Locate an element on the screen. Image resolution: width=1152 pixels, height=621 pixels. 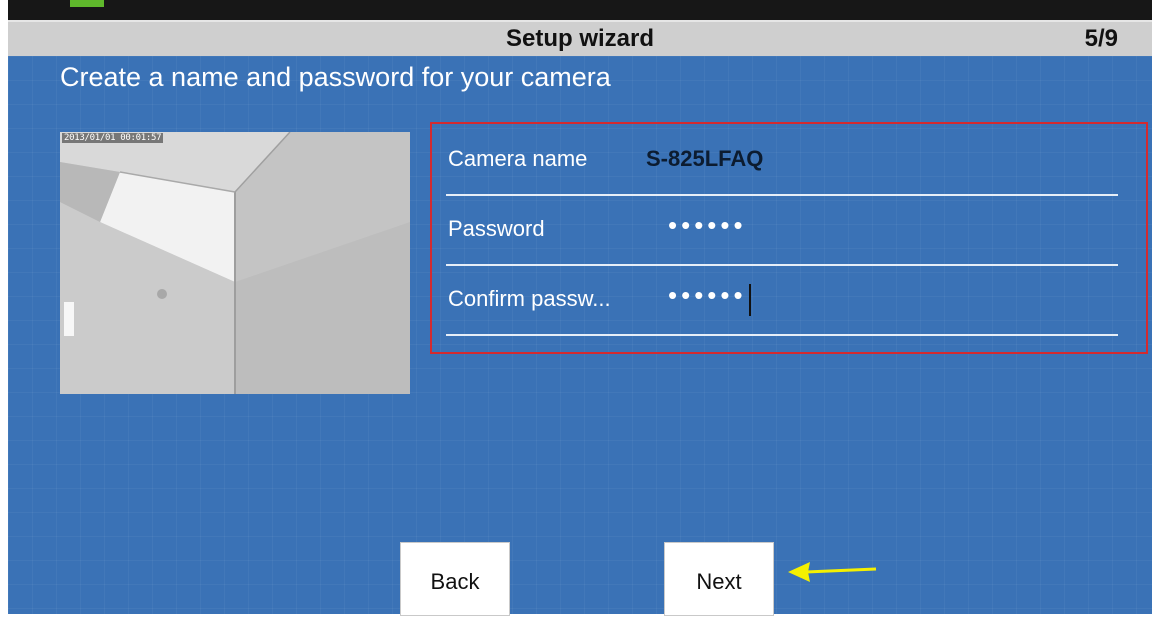
status-indicator is located at coordinates (87, 3).